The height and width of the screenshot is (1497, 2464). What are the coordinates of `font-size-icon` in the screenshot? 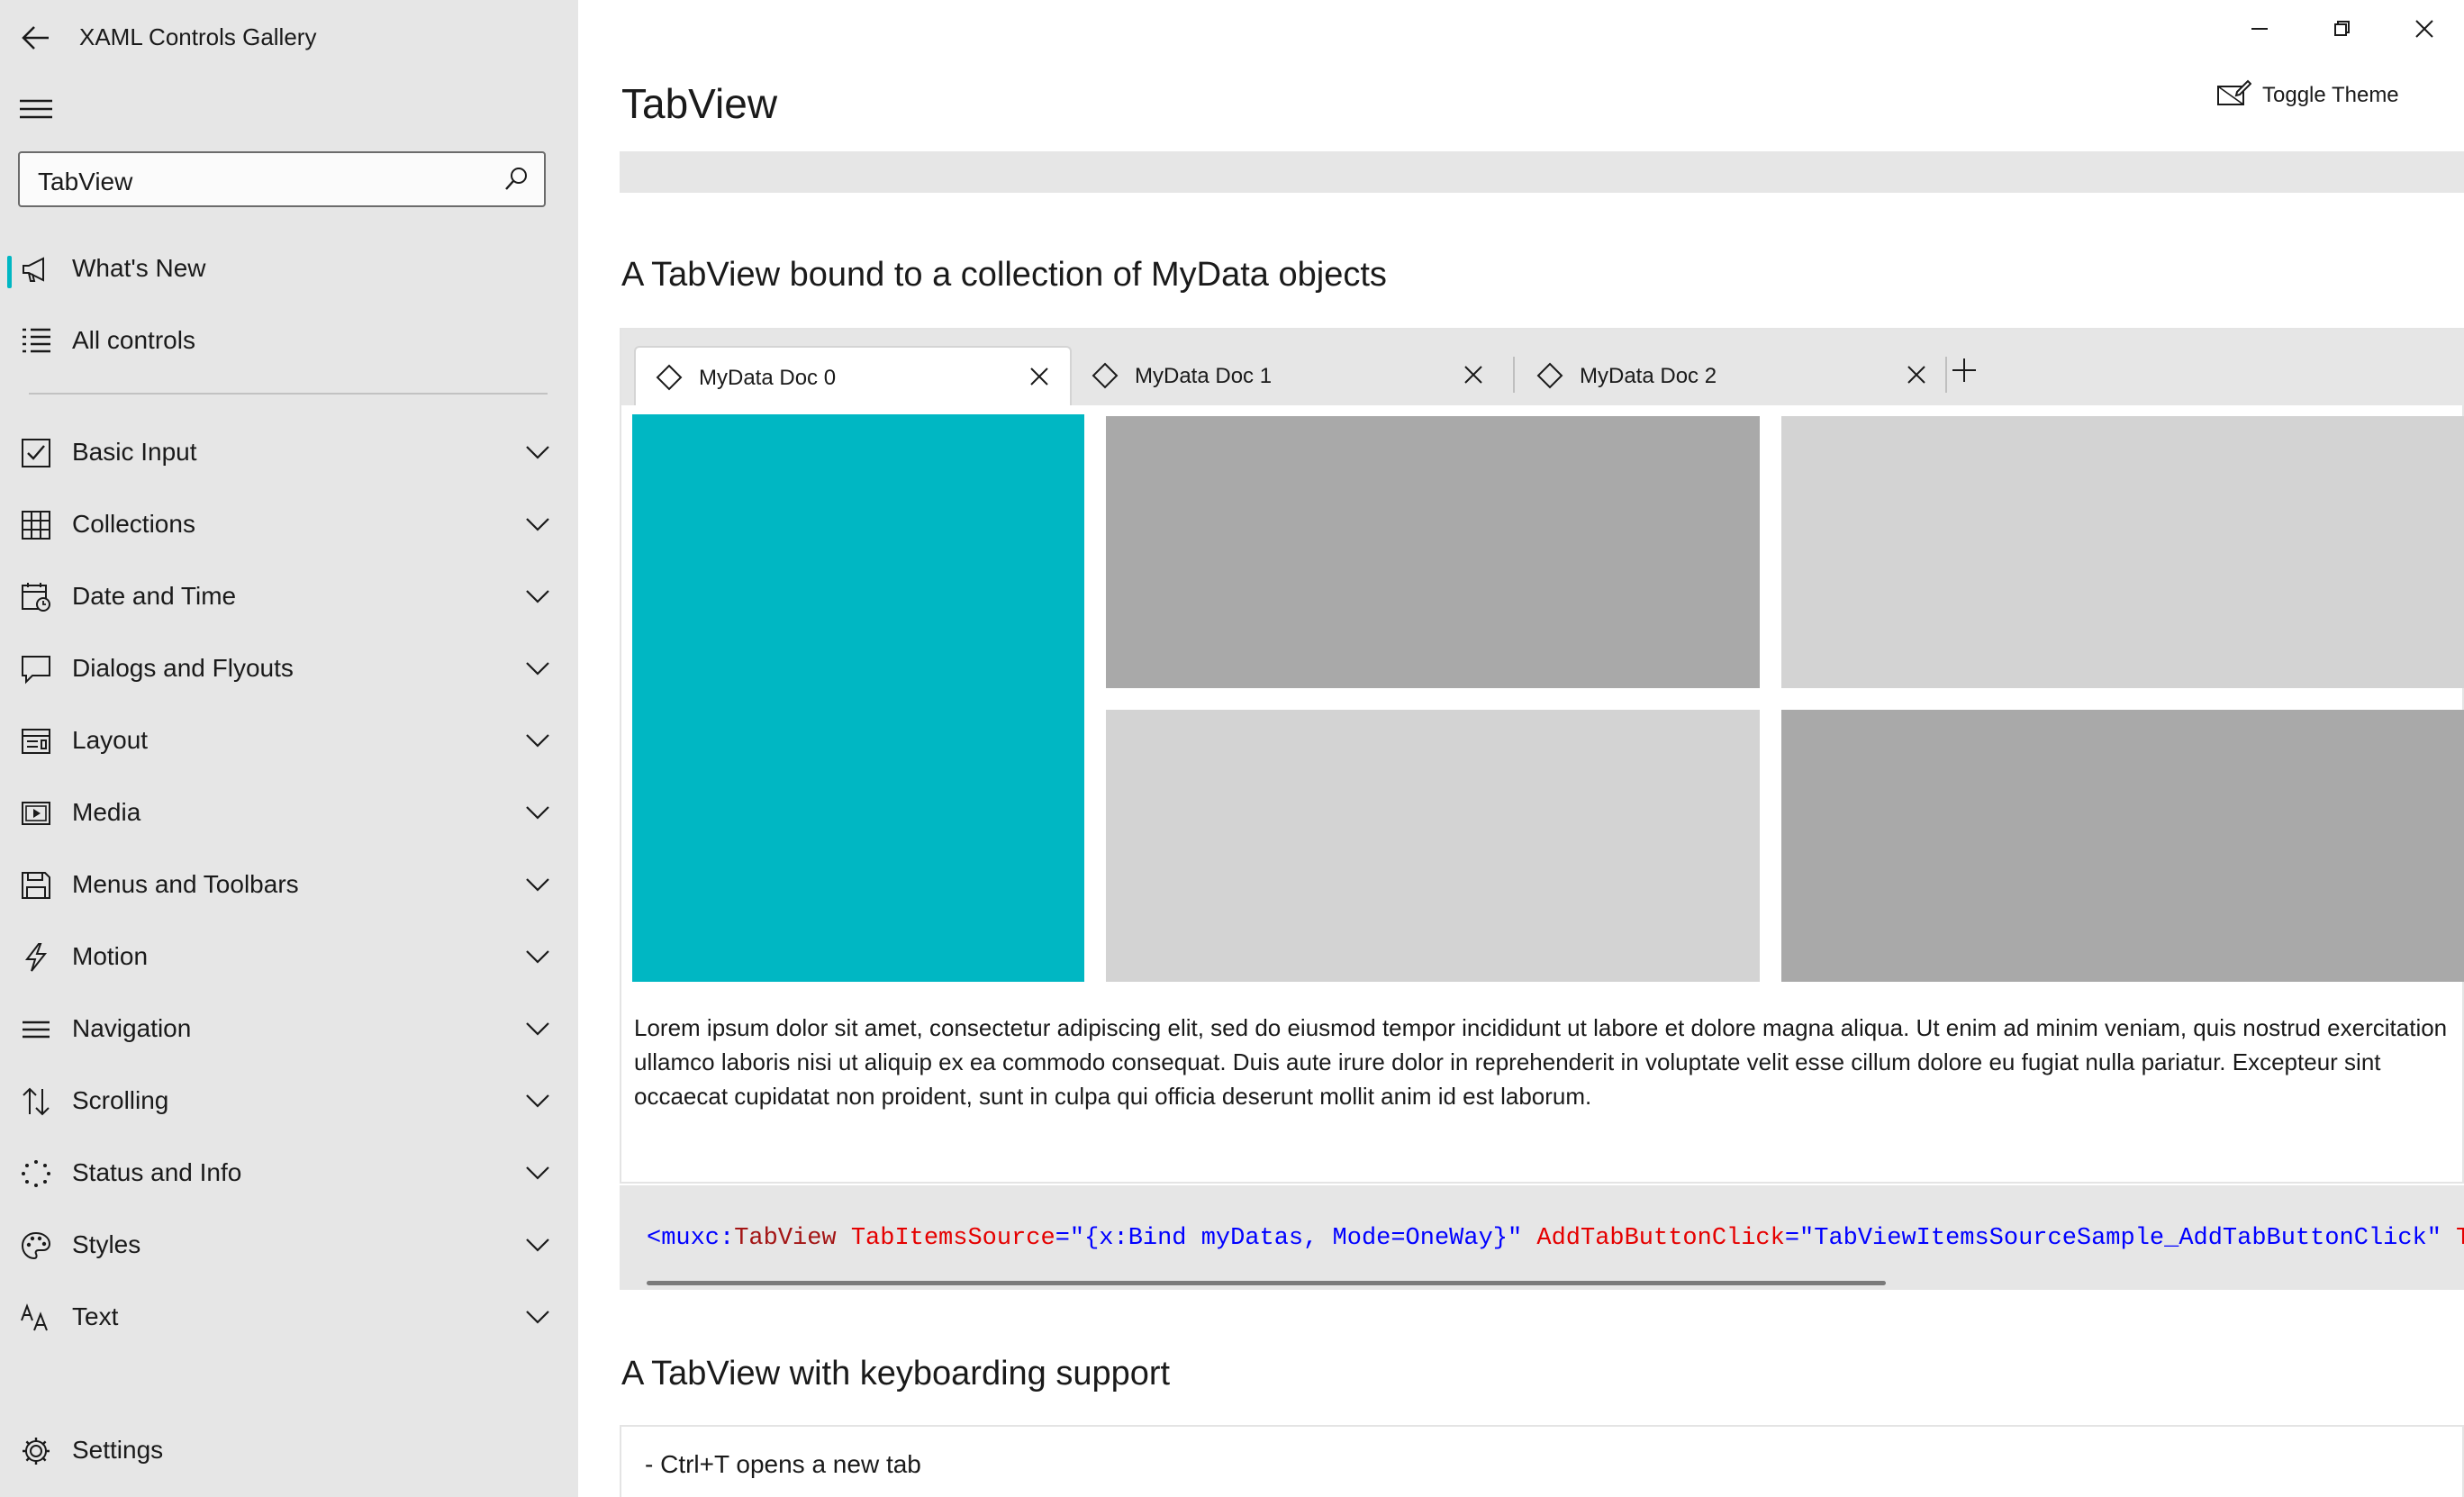 It's located at (34, 1317).